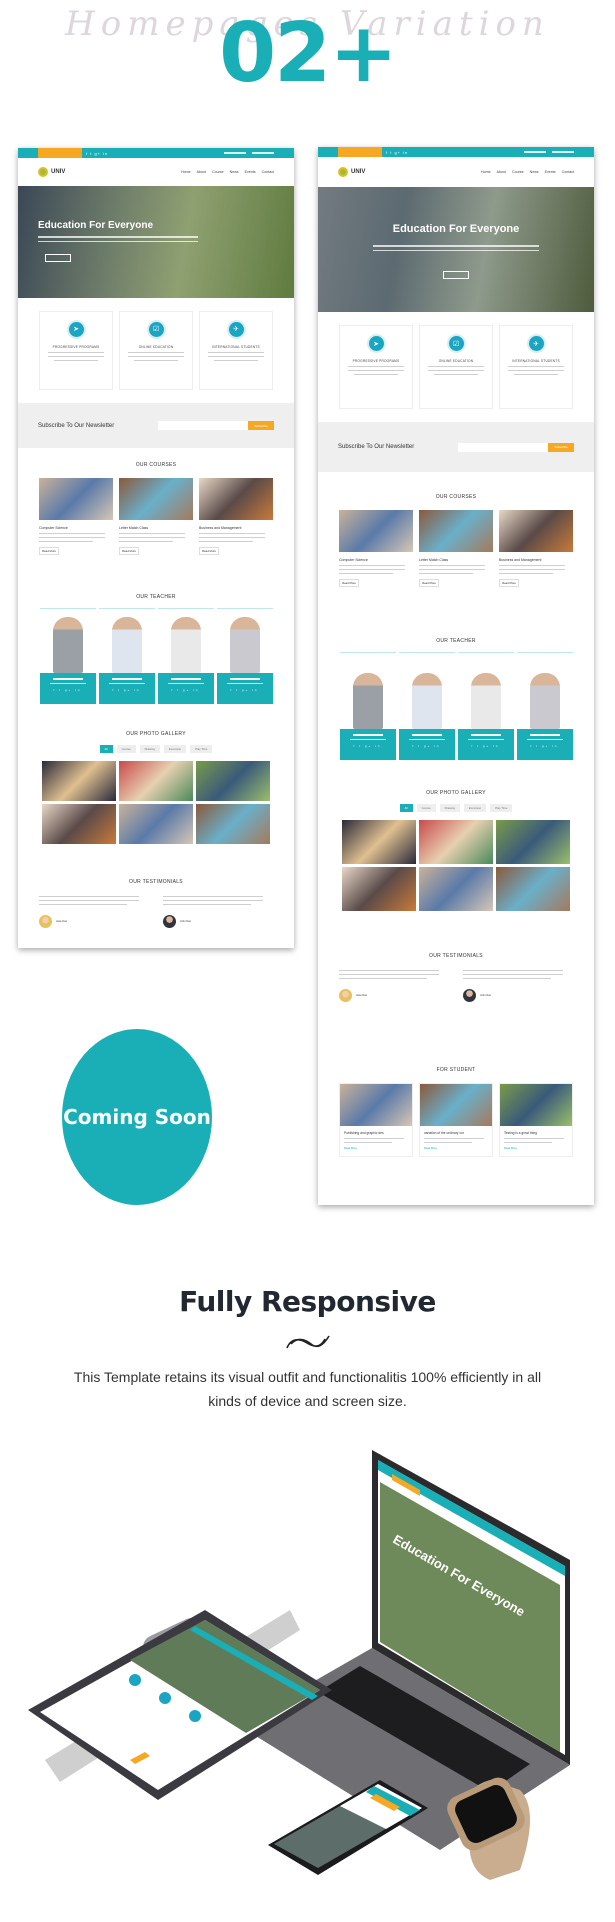 The image size is (615, 1922). Describe the element at coordinates (343, 172) in the screenshot. I see `logo-emblem-icon` at that location.